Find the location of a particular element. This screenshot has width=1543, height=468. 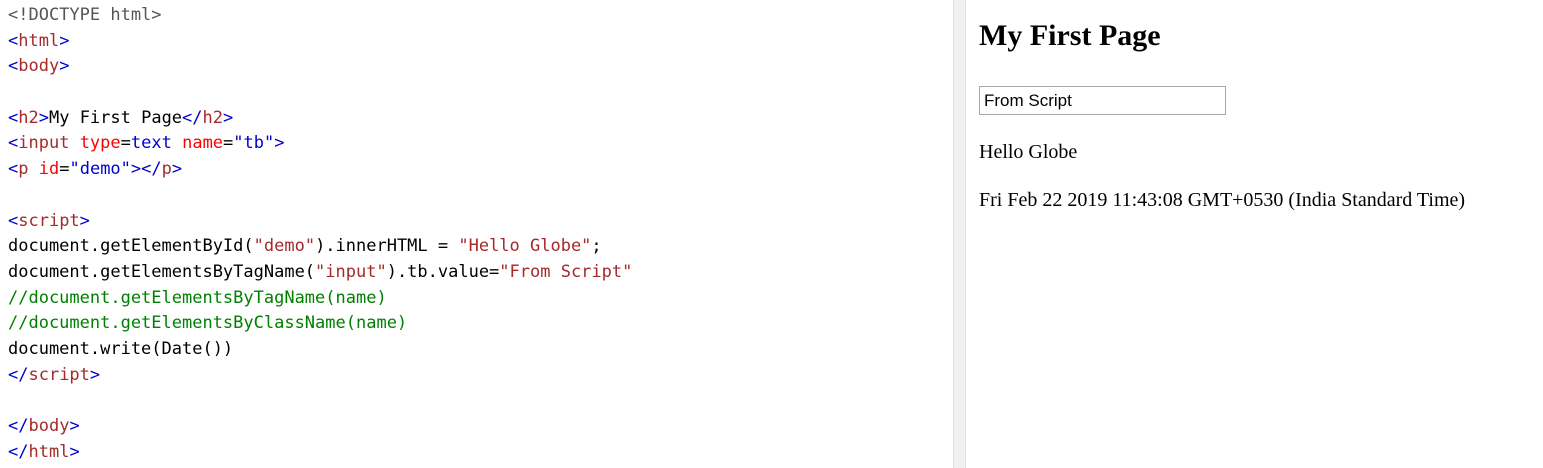

code-token: ).innerHTML = is located at coordinates (387, 246).